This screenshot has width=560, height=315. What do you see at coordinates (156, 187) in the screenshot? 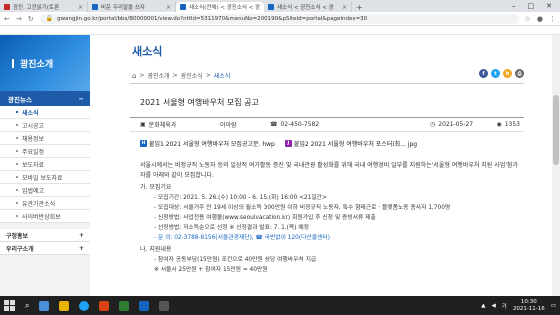
I see `section-heading: 가. 모집기요` at bounding box center [156, 187].